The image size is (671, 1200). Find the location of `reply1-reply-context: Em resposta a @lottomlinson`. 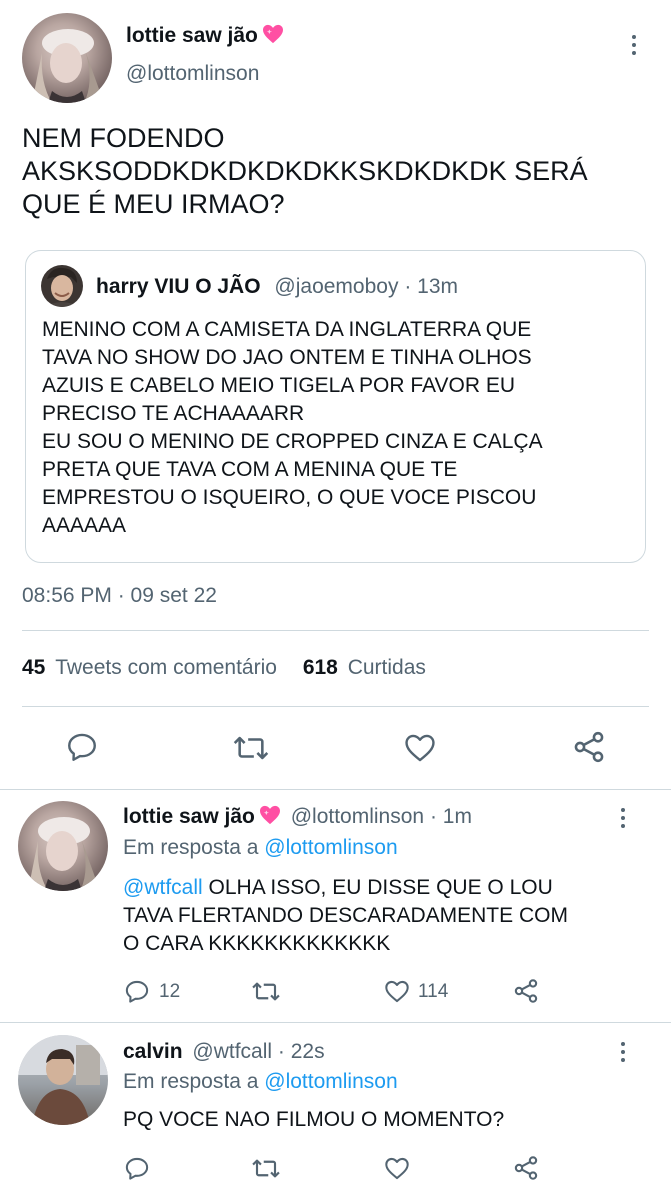

reply1-reply-context: Em resposta a @lottomlinson is located at coordinates (260, 847).